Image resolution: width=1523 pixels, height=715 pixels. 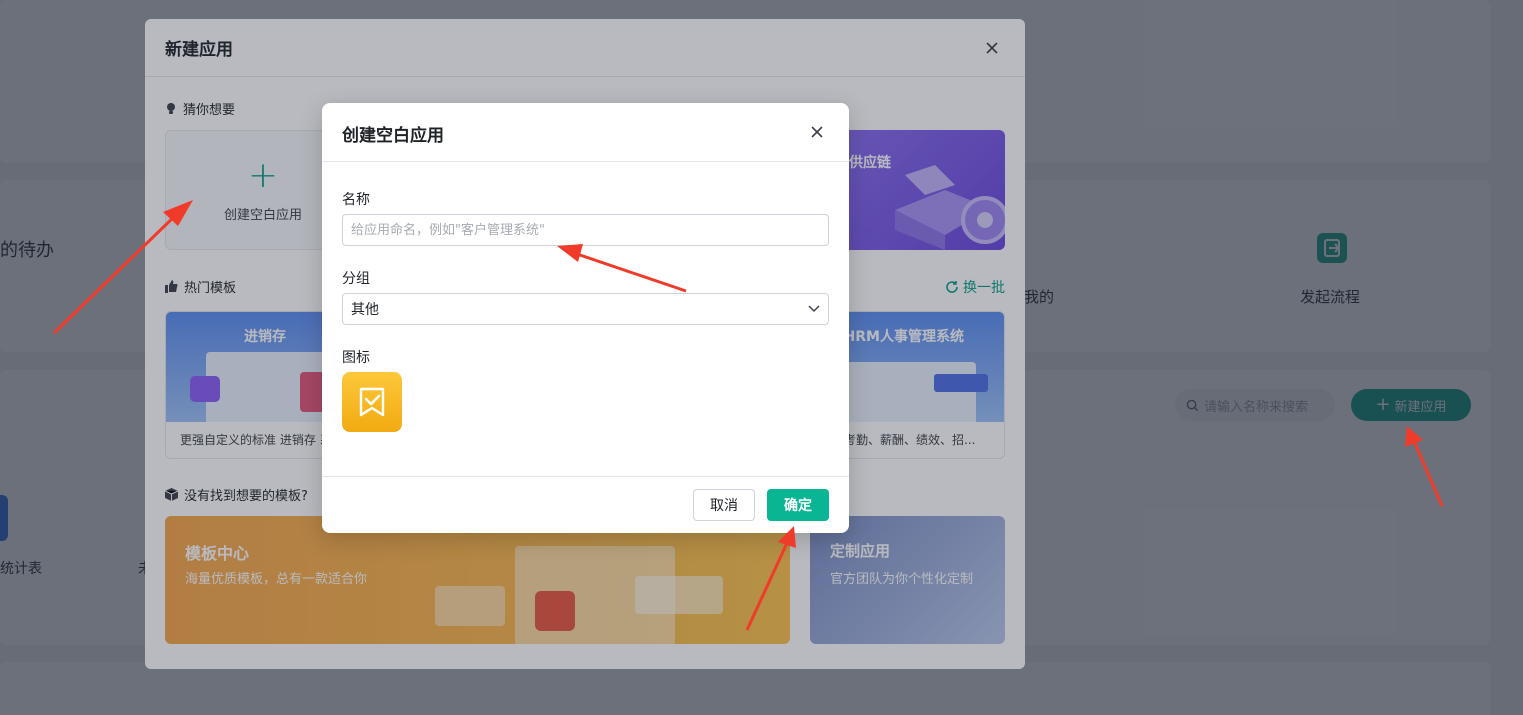 I want to click on group-select-value: 其他, so click(x=365, y=310).